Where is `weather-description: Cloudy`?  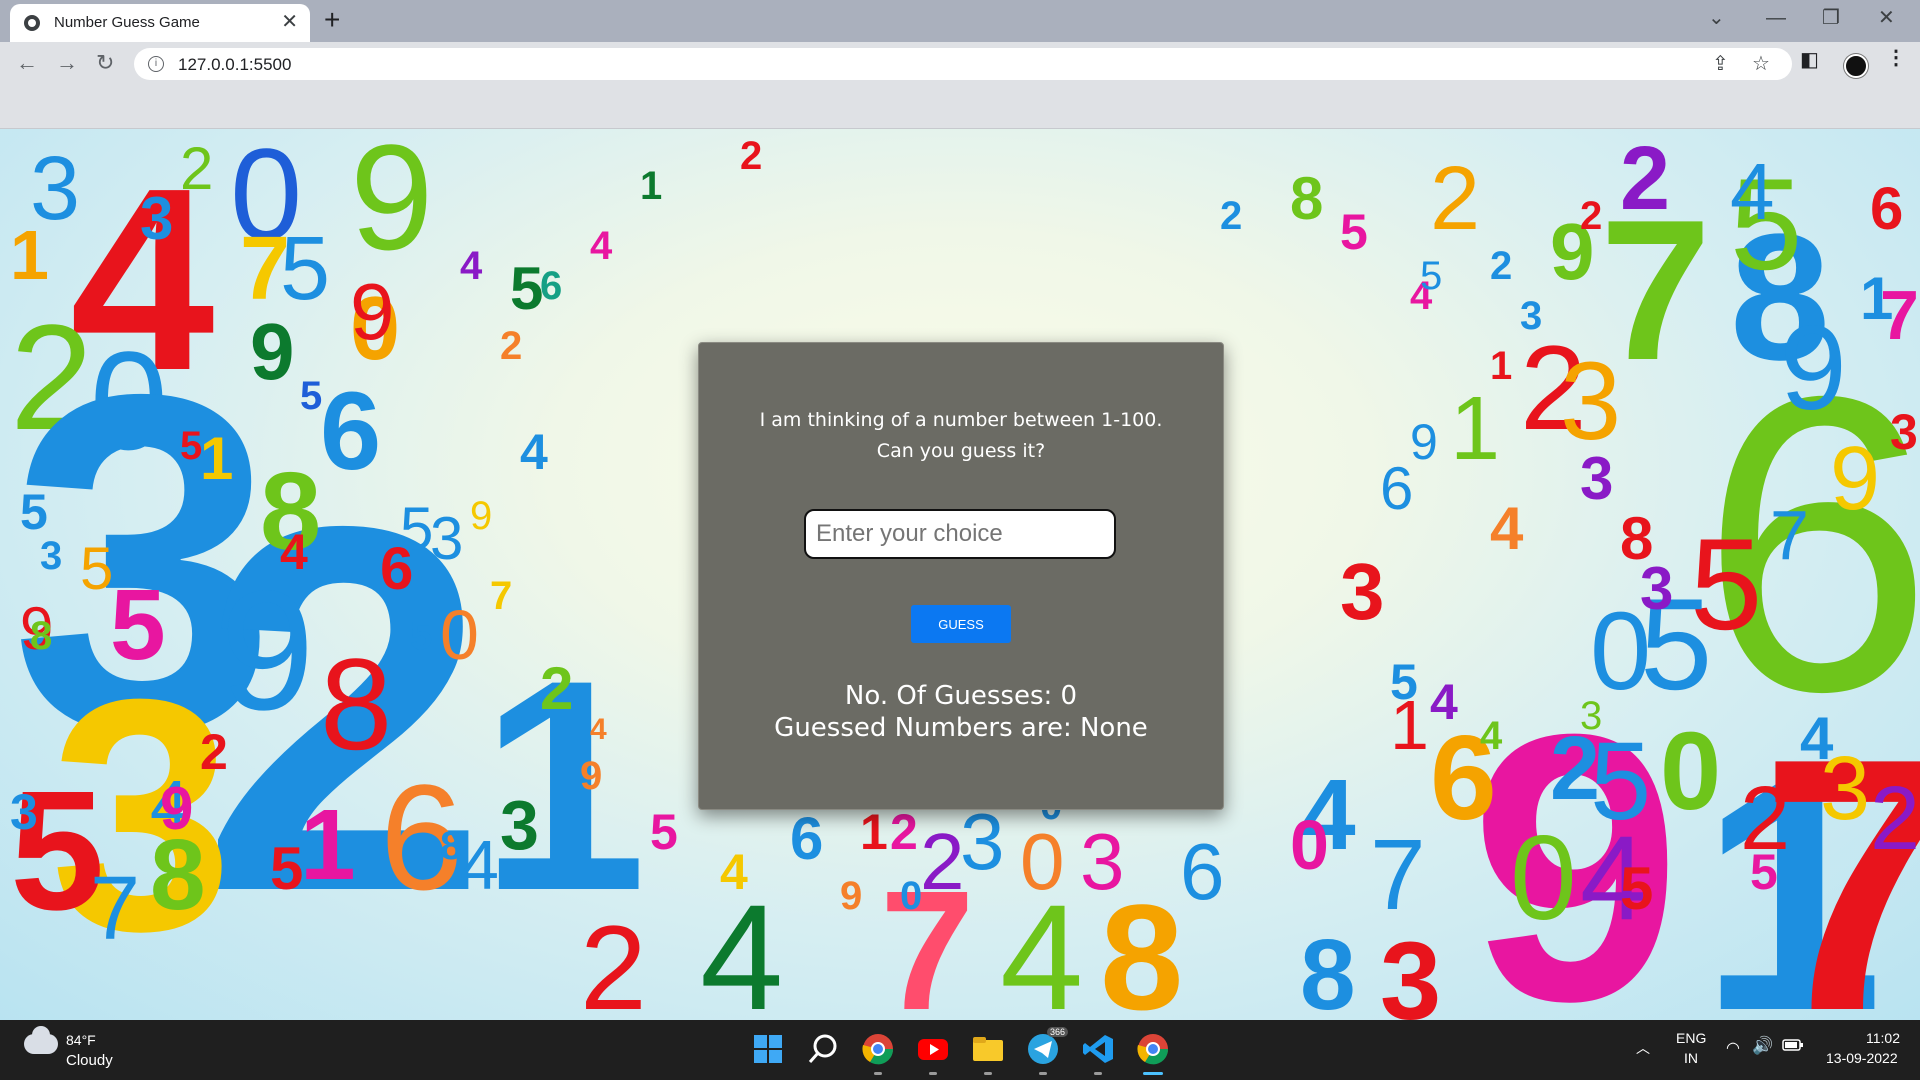 weather-description: Cloudy is located at coordinates (89, 1060).